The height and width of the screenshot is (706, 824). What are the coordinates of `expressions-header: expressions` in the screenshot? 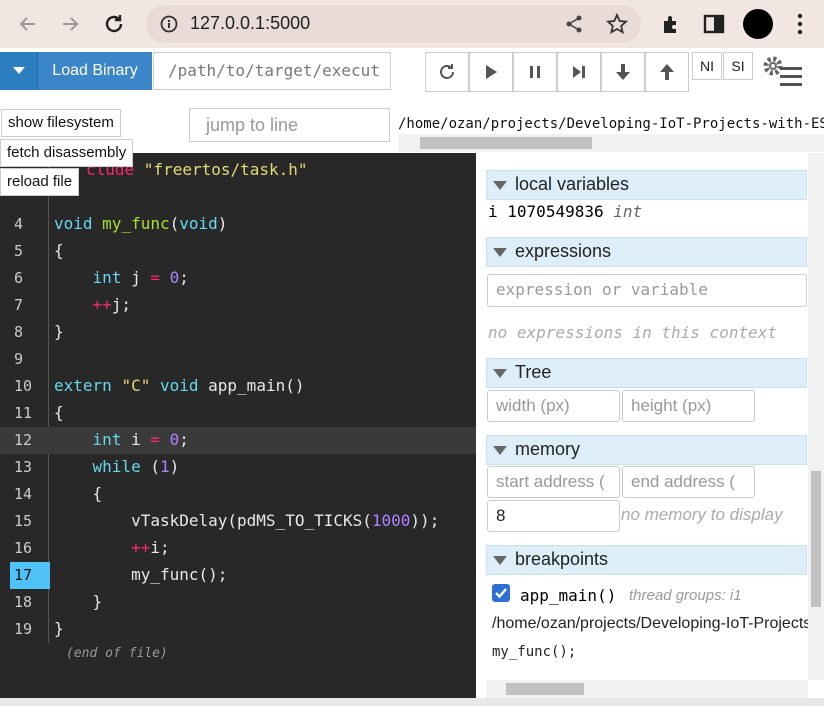 It's located at (646, 252).